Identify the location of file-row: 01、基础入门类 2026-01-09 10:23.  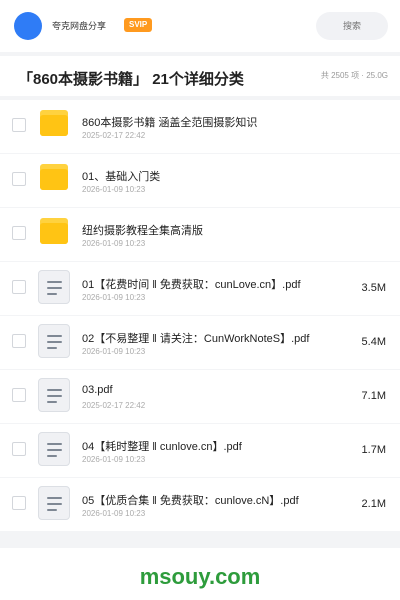
(200, 180).